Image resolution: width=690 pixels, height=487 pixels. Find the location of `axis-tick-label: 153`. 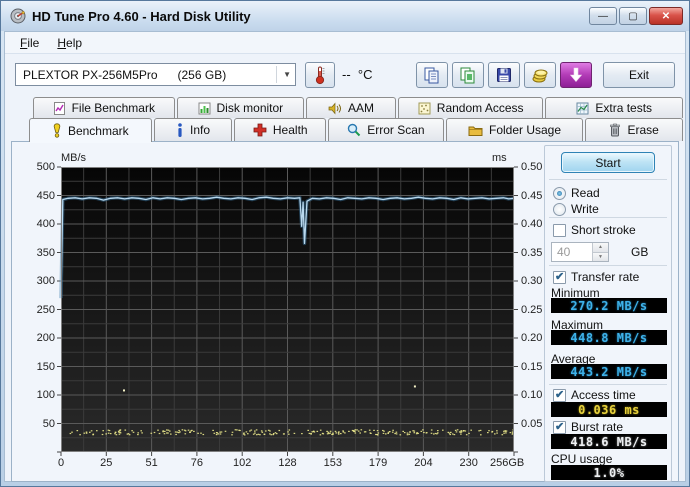

axis-tick-label: 153 is located at coordinates (332, 463).